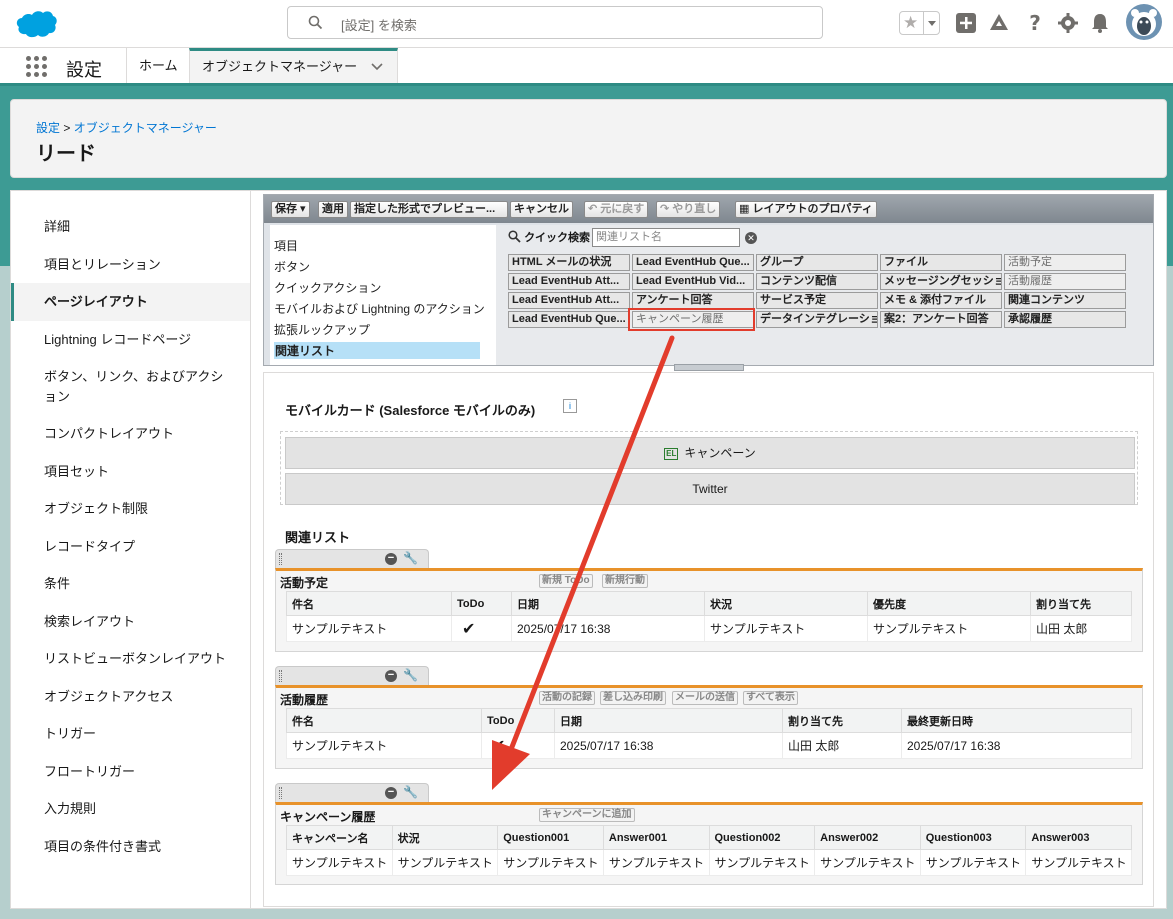 This screenshot has width=1173, height=919. Describe the element at coordinates (710, 489) in the screenshot. I see `mobile-card-twitter: Twitter` at that location.